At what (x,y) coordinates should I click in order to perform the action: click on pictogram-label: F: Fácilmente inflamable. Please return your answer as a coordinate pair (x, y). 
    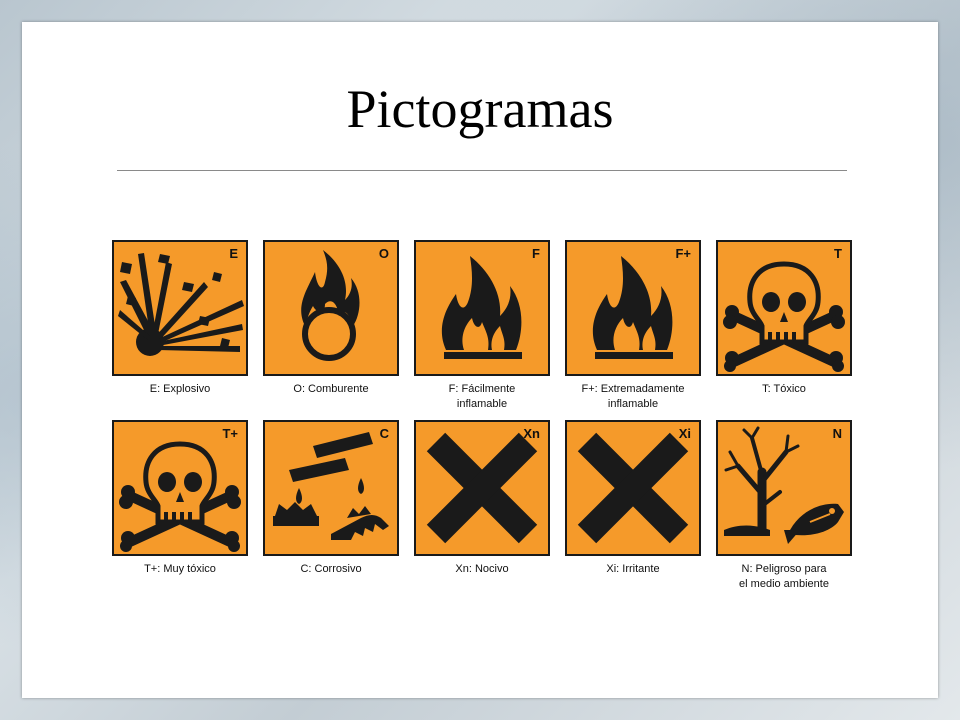
    Looking at the image, I should click on (482, 396).